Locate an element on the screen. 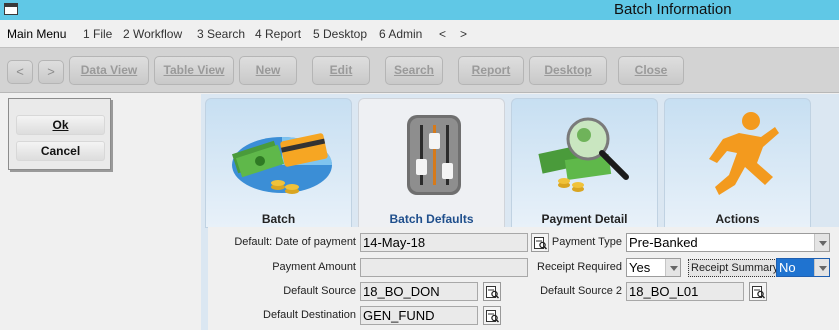 This screenshot has height=330, width=839. default-source-label: Default Source is located at coordinates (319, 291).